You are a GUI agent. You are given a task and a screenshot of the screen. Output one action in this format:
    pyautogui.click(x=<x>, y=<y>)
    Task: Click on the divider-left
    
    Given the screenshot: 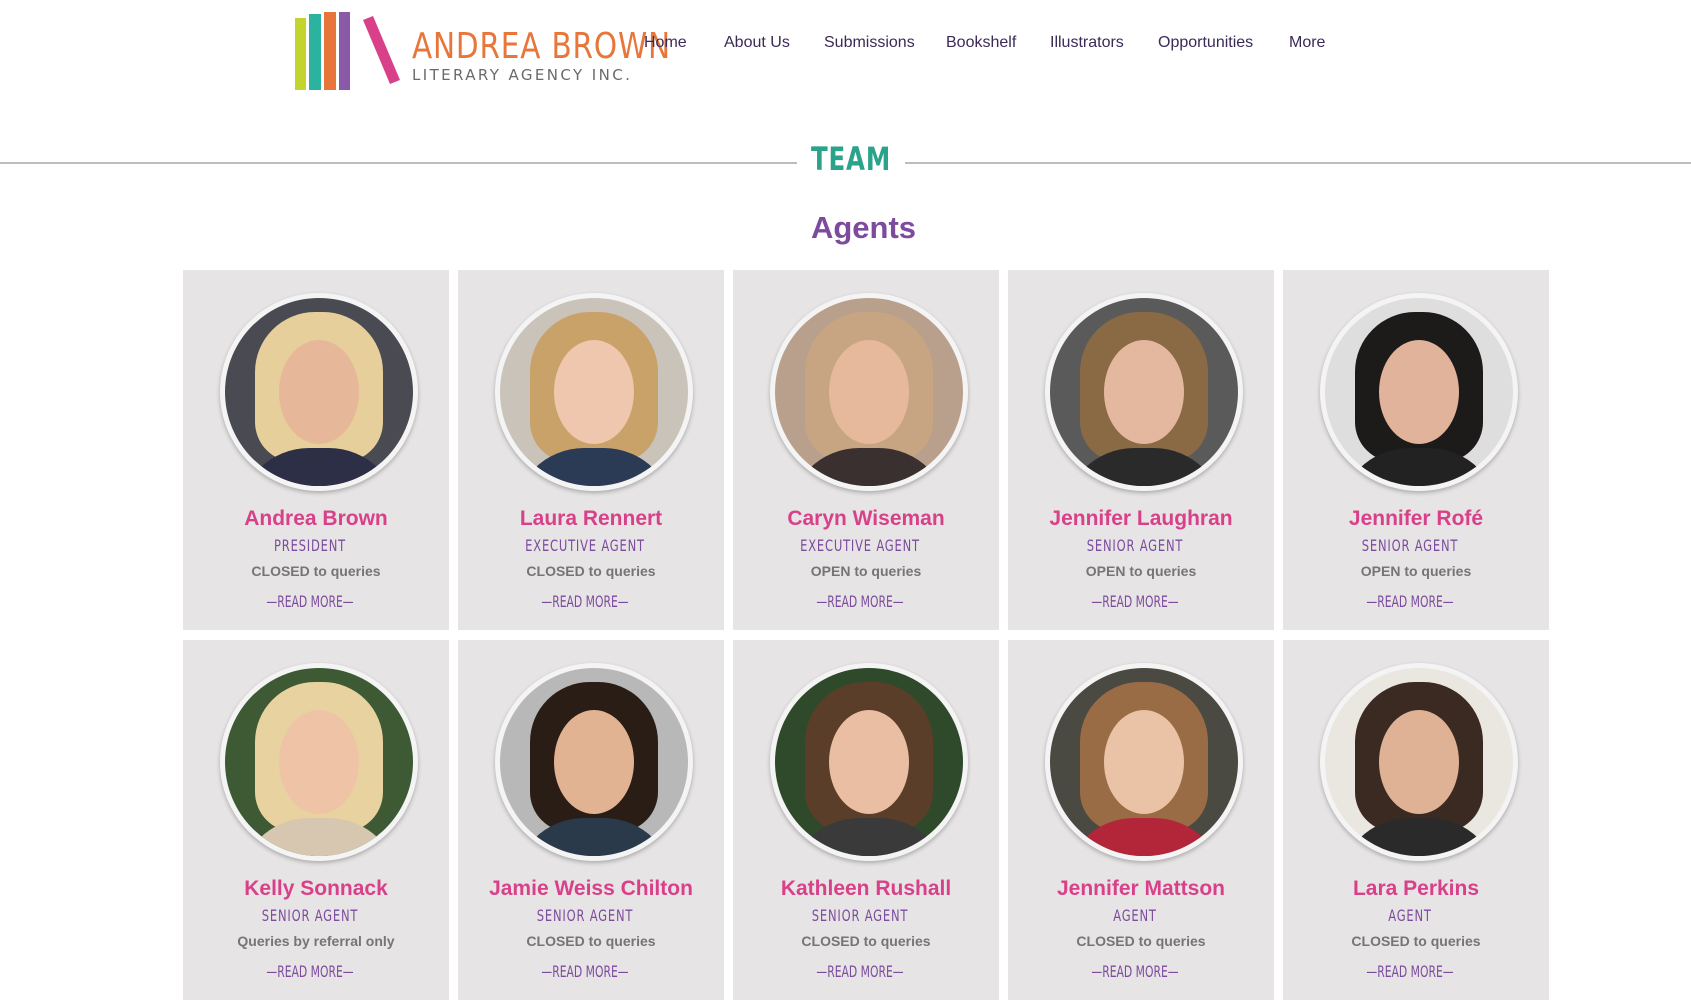 What is the action you would take?
    pyautogui.click(x=398, y=163)
    